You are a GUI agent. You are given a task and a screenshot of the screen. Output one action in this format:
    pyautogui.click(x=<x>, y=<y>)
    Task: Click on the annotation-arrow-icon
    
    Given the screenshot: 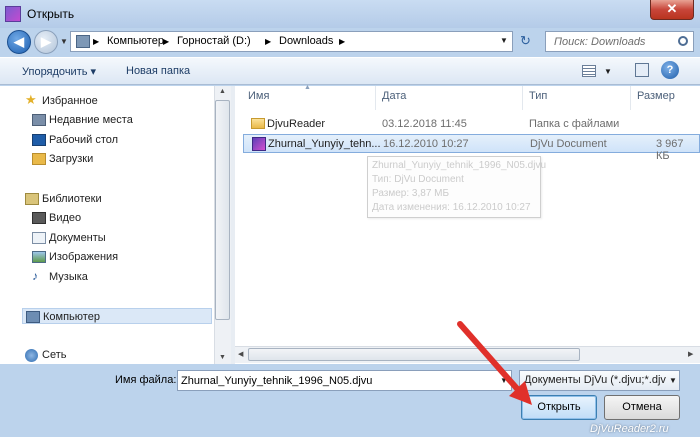 What is the action you would take?
    pyautogui.click(x=494, y=363)
    